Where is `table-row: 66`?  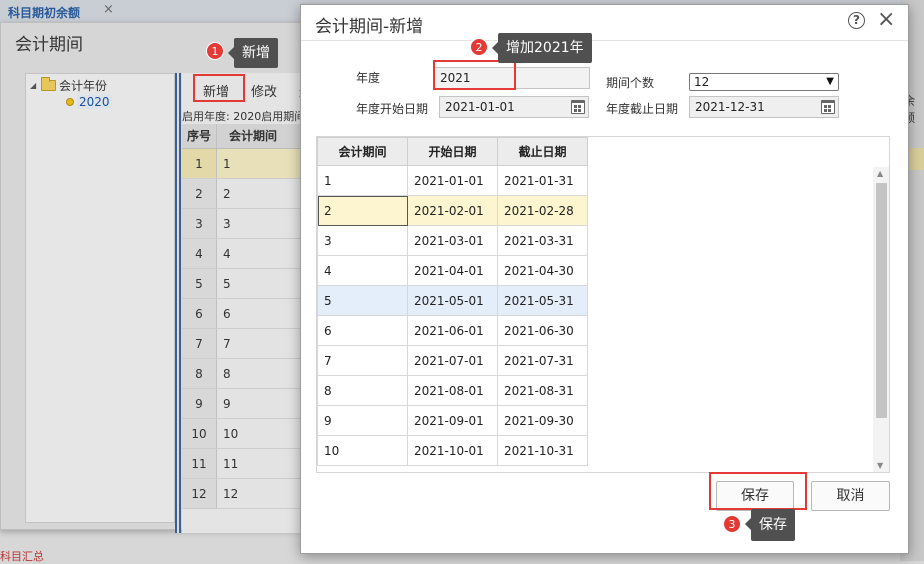
table-row: 66 is located at coordinates (246, 314).